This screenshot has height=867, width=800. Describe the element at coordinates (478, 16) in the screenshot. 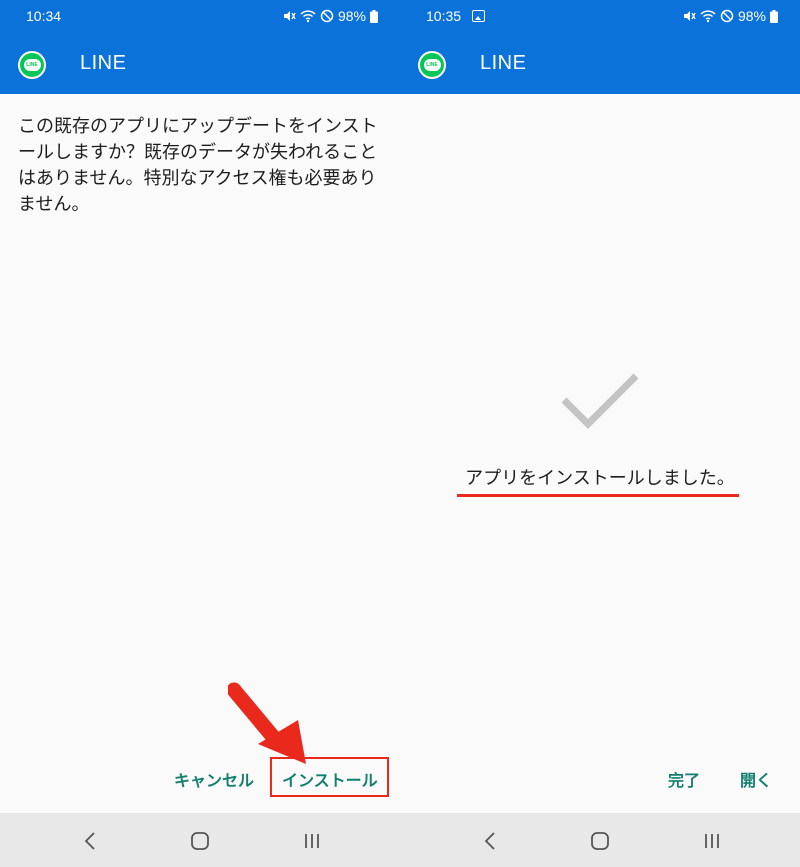

I see `gallery-icon` at that location.